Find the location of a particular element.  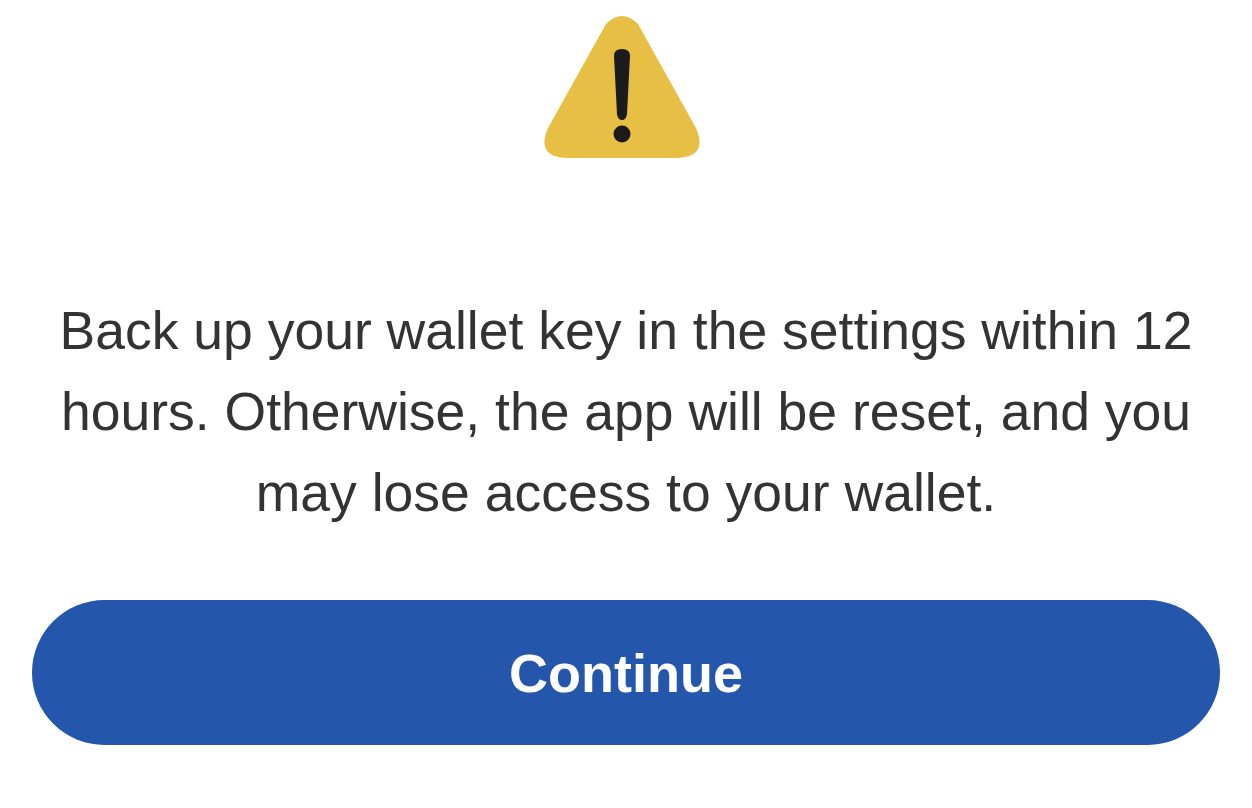

warning-icon is located at coordinates (622, 87).